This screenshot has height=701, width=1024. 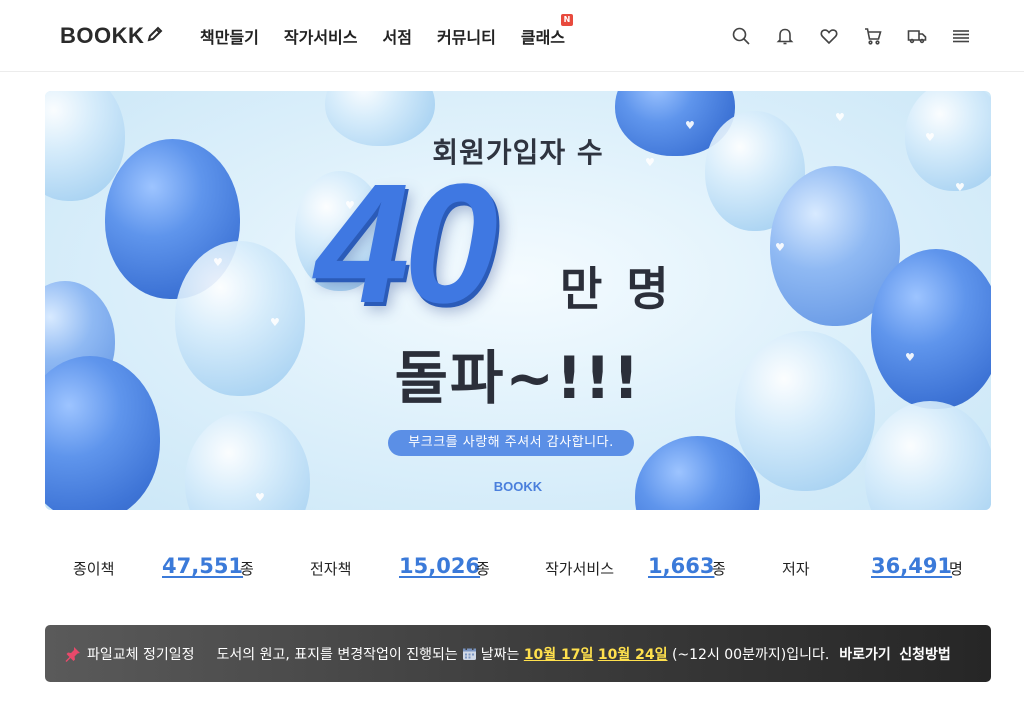 I want to click on banner-break-text: 돌파~!!!, so click(x=518, y=378).